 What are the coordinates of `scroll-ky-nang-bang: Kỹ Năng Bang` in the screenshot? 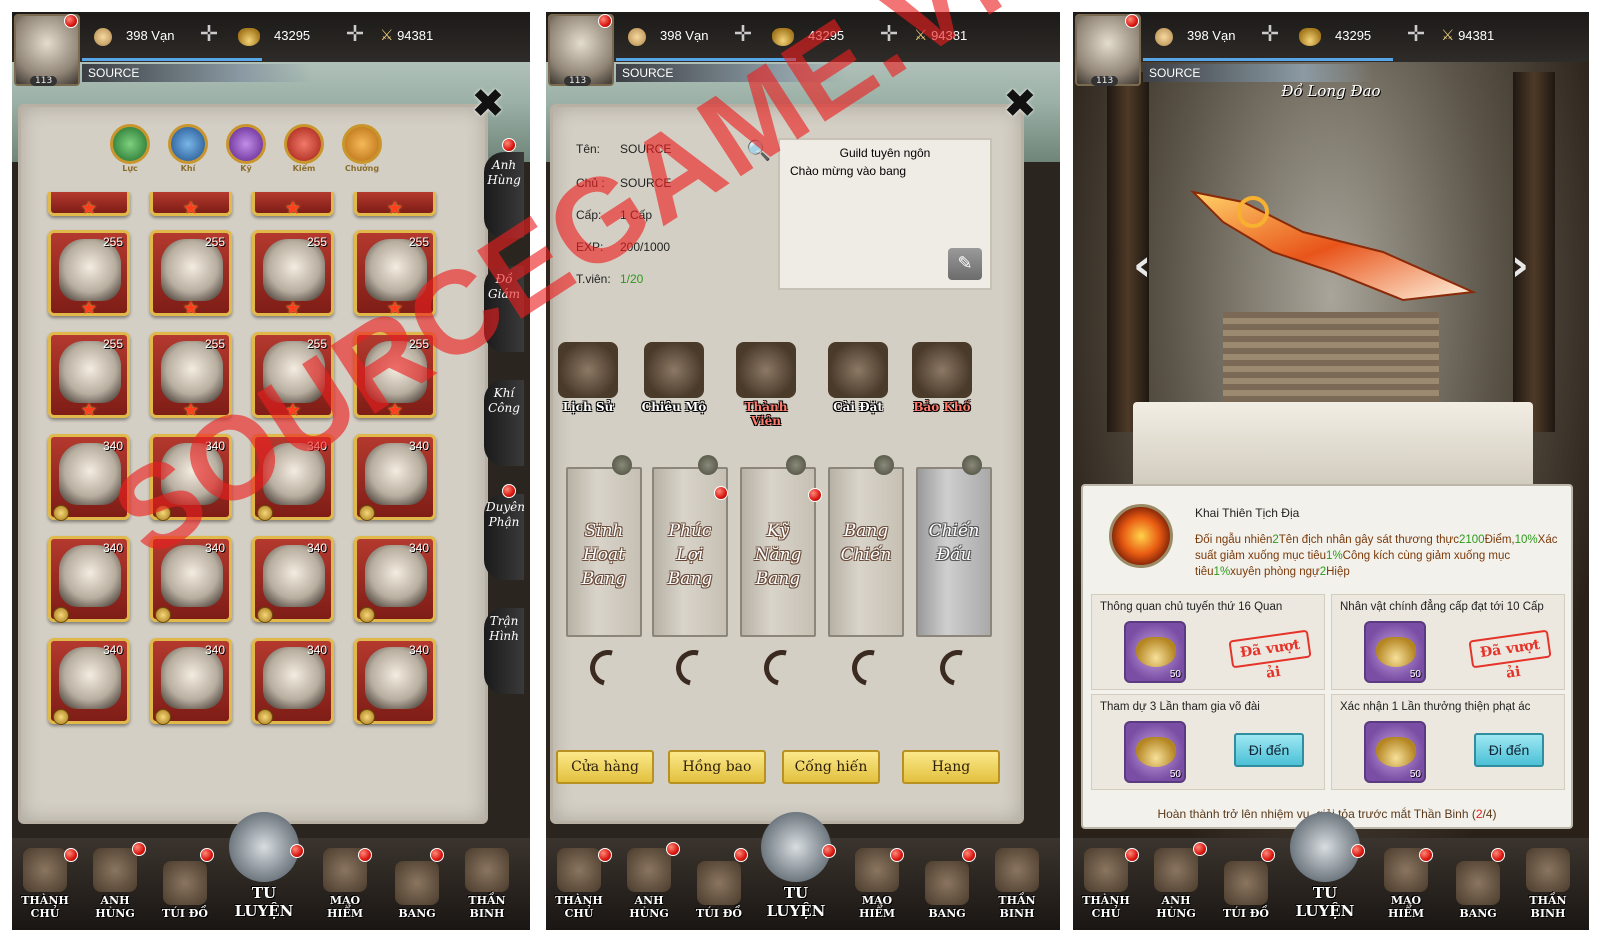 It's located at (778, 546).